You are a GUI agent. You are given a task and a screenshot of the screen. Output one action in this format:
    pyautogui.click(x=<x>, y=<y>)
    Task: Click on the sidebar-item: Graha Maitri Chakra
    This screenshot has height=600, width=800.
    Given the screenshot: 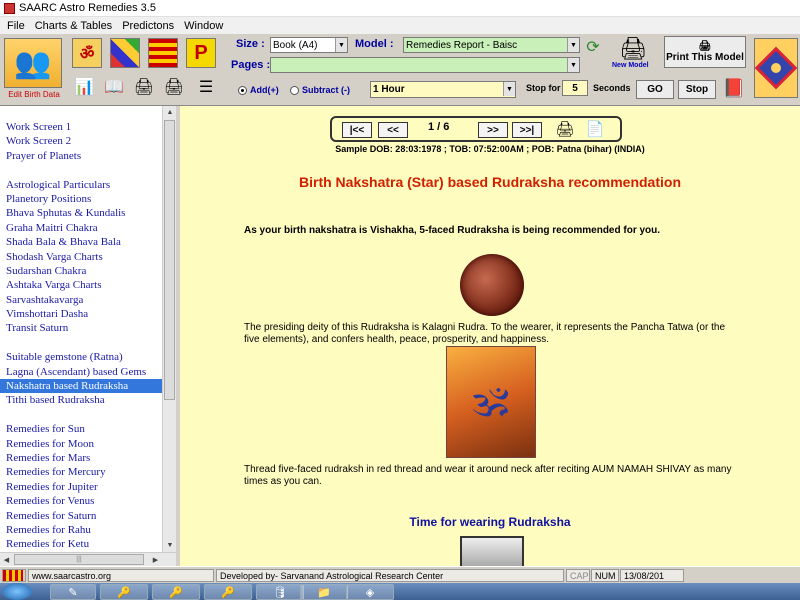 What is the action you would take?
    pyautogui.click(x=81, y=228)
    